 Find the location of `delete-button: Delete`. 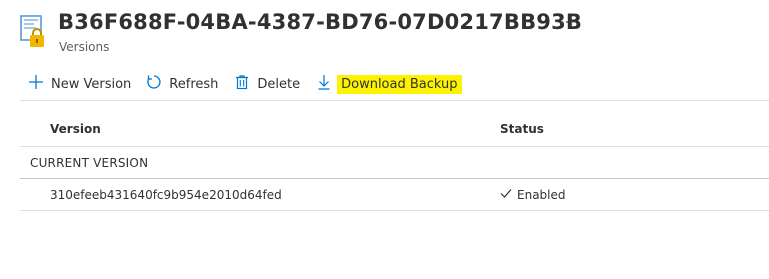

delete-button: Delete is located at coordinates (267, 84).